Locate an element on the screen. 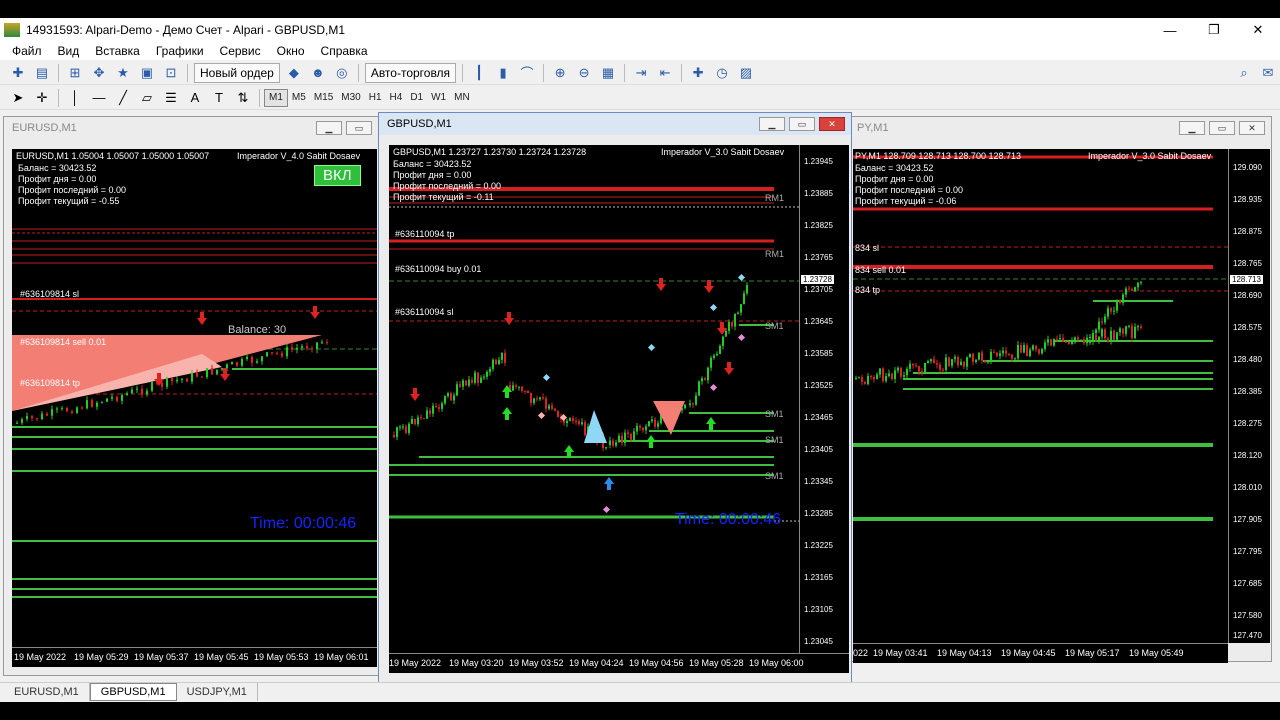 The width and height of the screenshot is (1280, 720). signal-marker is located at coordinates (713, 307).